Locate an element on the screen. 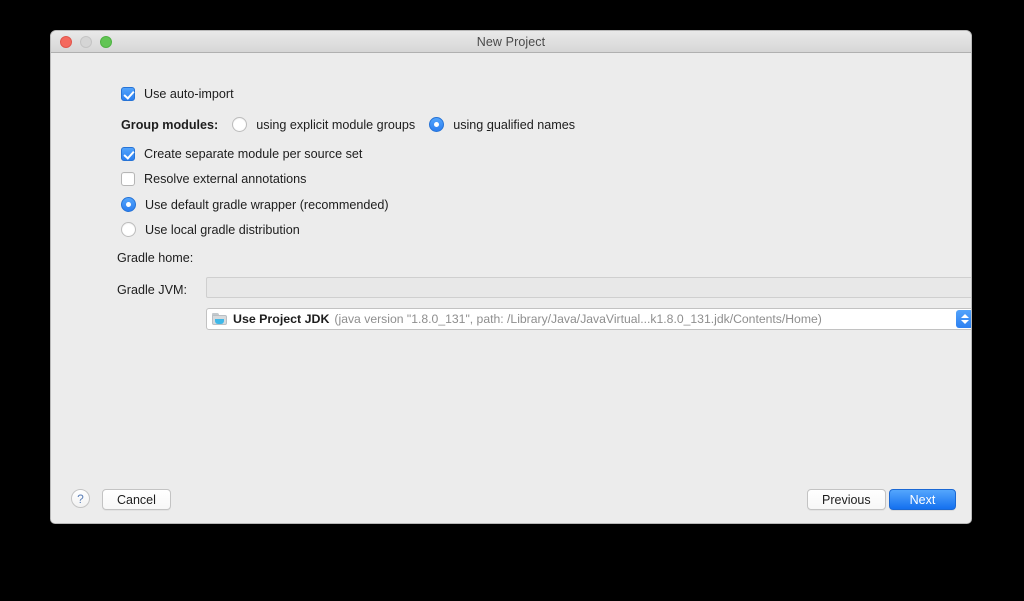 Image resolution: width=1024 pixels, height=601 pixels. local-gradle-distribution-radio is located at coordinates (128, 229).